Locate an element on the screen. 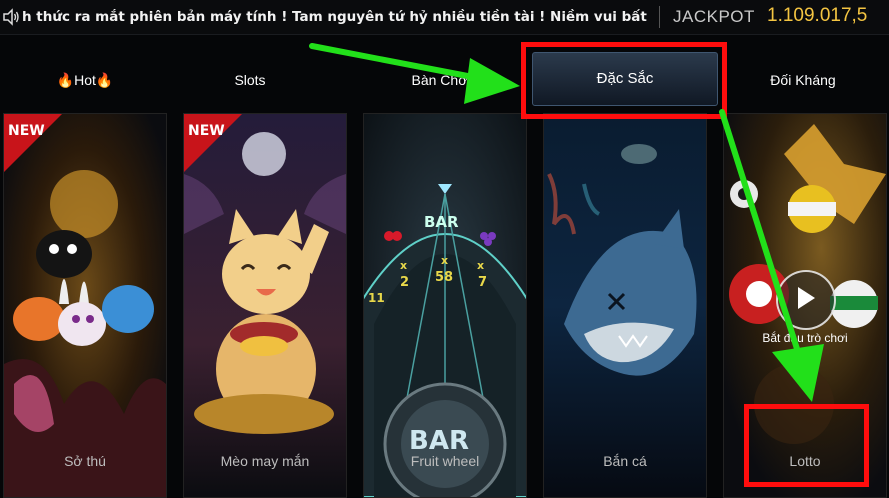  start-game-caption: Bắt đầu trò chơi is located at coordinates (805, 338).